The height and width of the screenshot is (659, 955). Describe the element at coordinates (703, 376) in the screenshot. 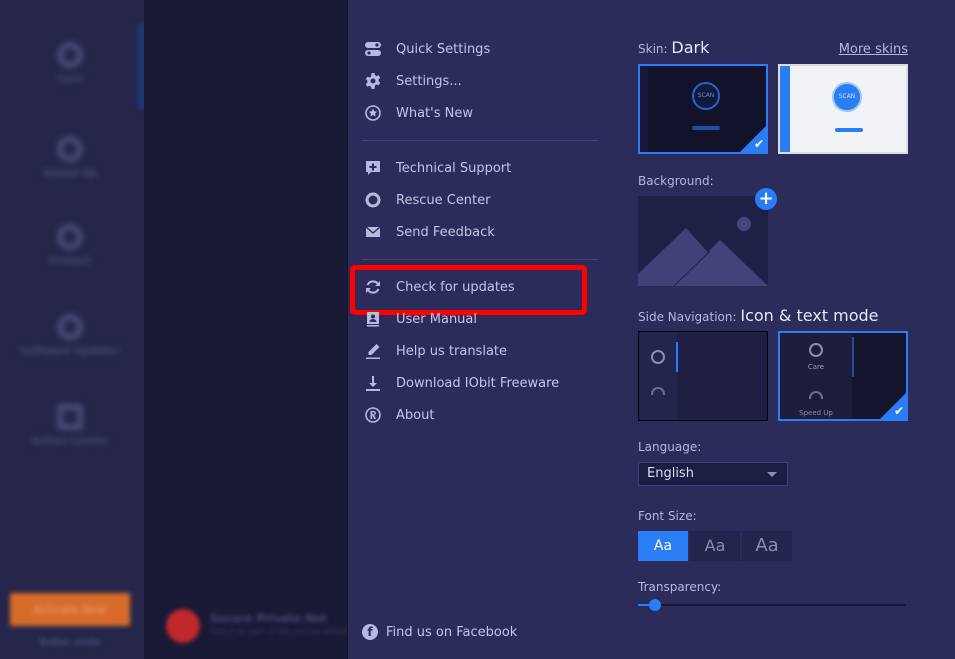

I see `nav-option-icon-mode` at that location.